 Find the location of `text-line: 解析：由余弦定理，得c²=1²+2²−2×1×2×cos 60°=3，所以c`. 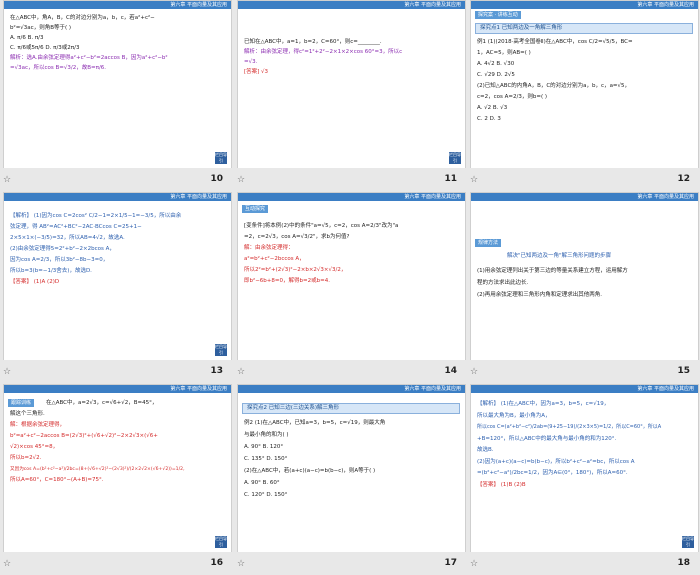

text-line: 解析：由余弦定理，得c²=1²+2²−2×1×2×cos 60°=3，所以c is located at coordinates (323, 52).